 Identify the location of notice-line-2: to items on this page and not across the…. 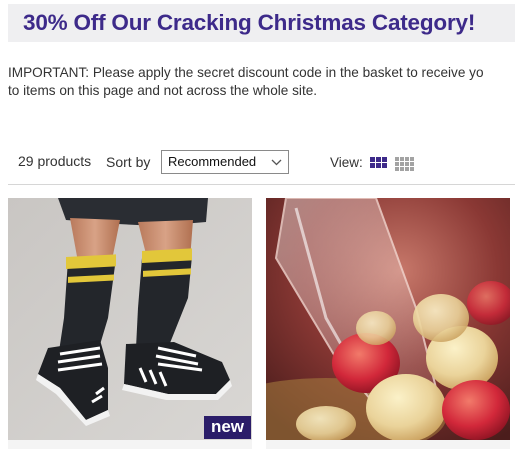
(163, 90).